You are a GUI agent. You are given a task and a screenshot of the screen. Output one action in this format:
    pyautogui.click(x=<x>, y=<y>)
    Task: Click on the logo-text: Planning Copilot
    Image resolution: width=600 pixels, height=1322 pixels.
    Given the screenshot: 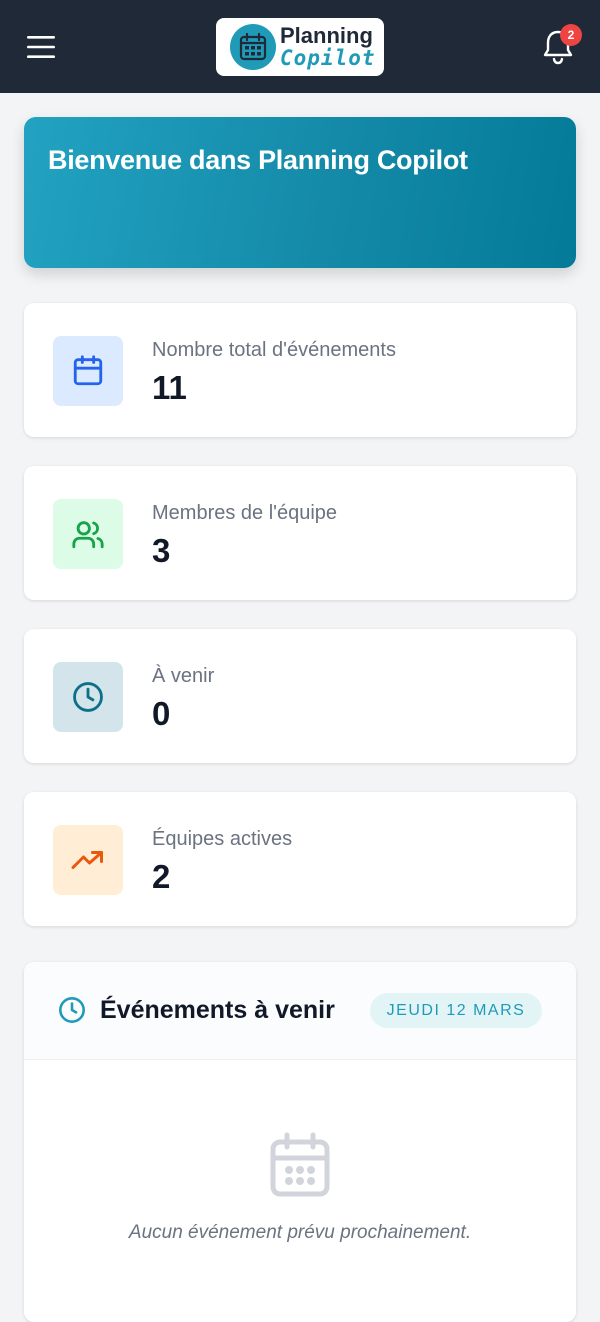 What is the action you would take?
    pyautogui.click(x=328, y=47)
    